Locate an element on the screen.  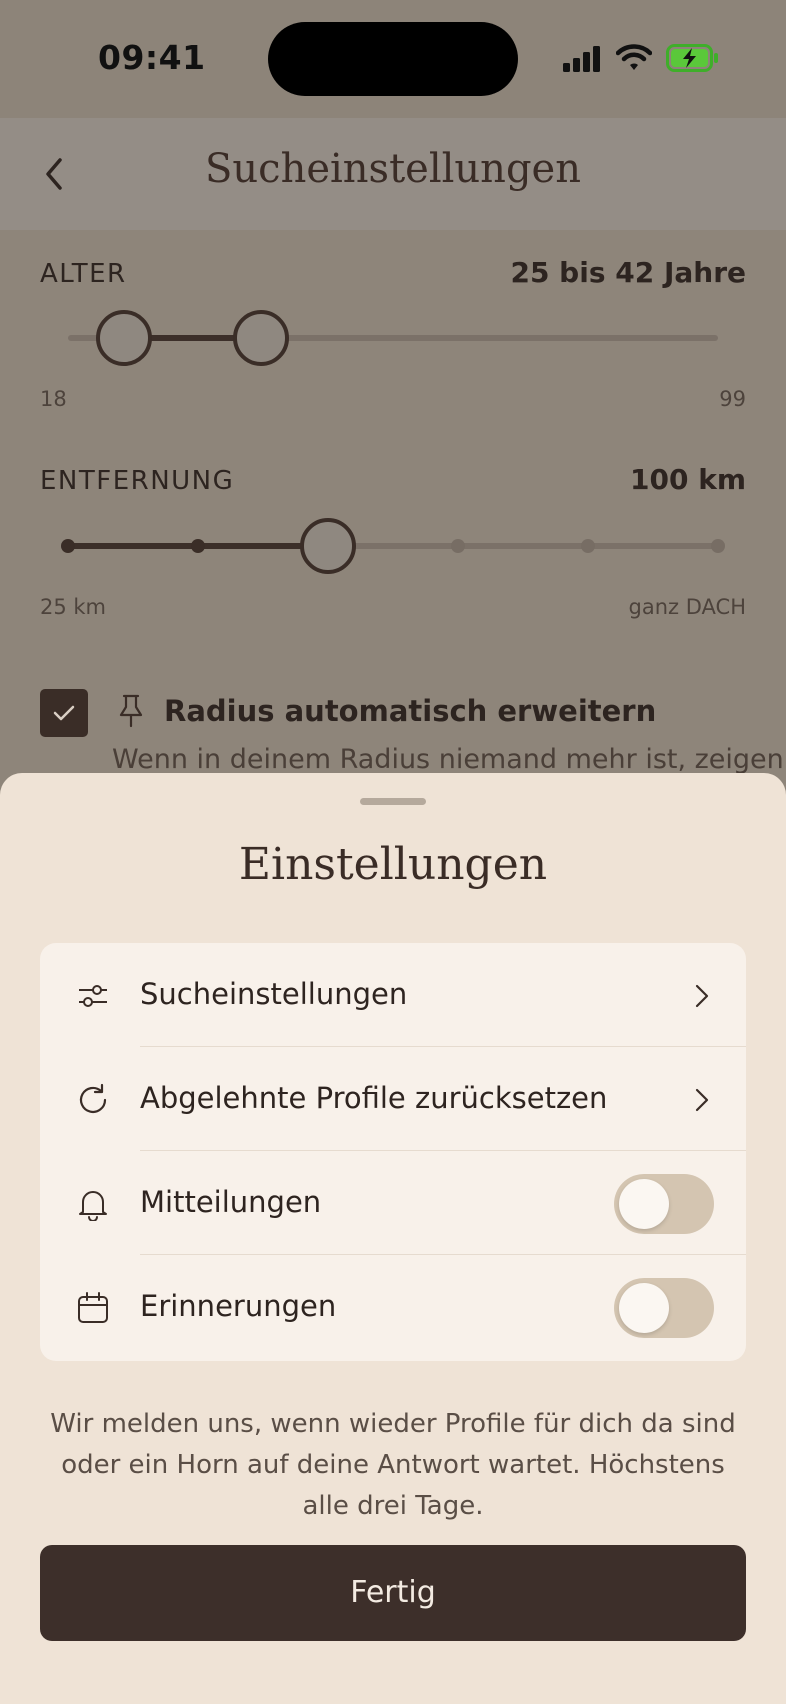
age-max-label: 99 is located at coordinates (732, 399).